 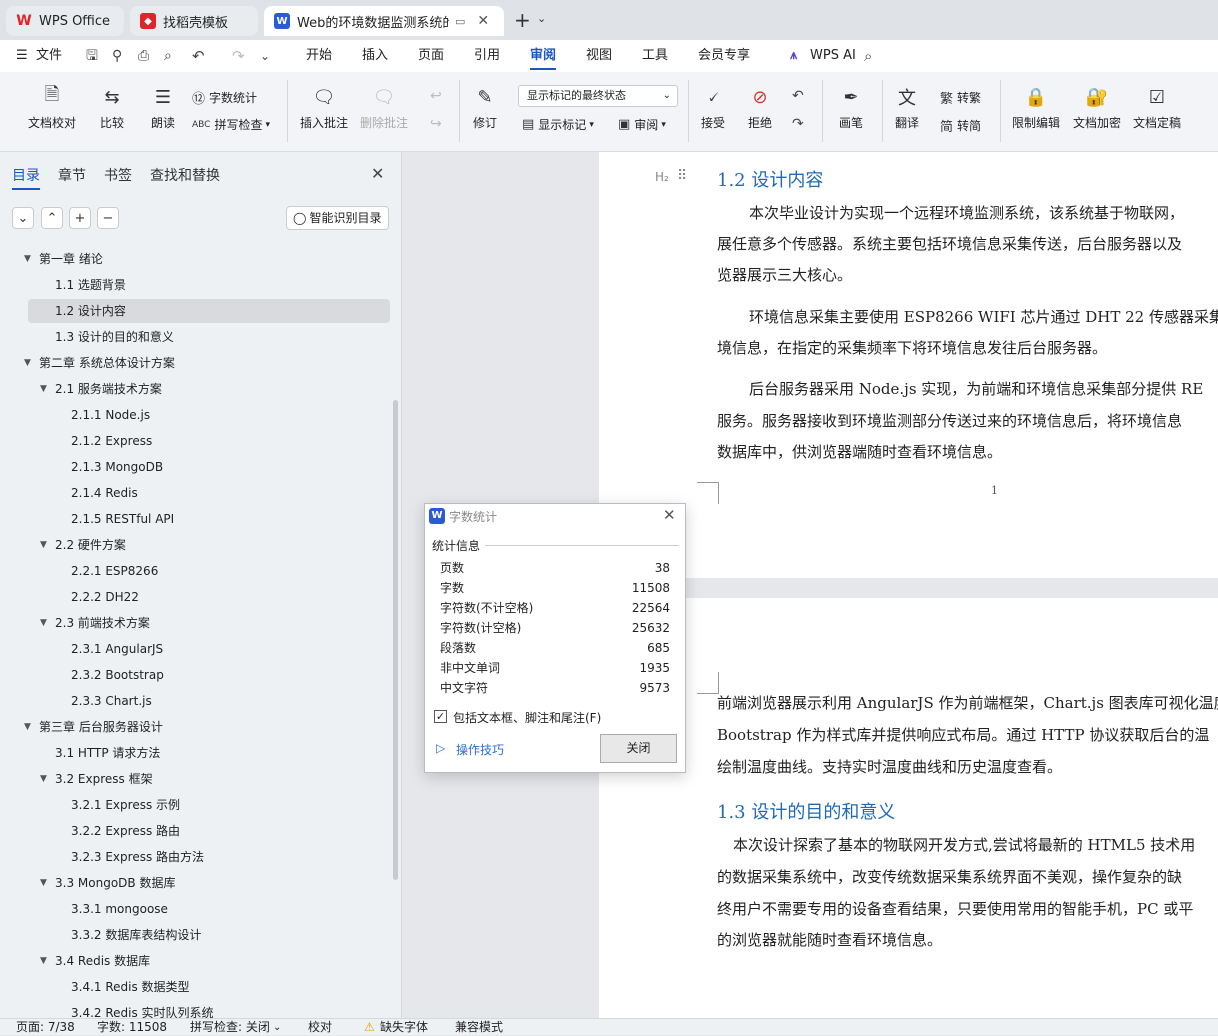 What do you see at coordinates (198, 56) in the screenshot?
I see `undo-icon: ↶` at bounding box center [198, 56].